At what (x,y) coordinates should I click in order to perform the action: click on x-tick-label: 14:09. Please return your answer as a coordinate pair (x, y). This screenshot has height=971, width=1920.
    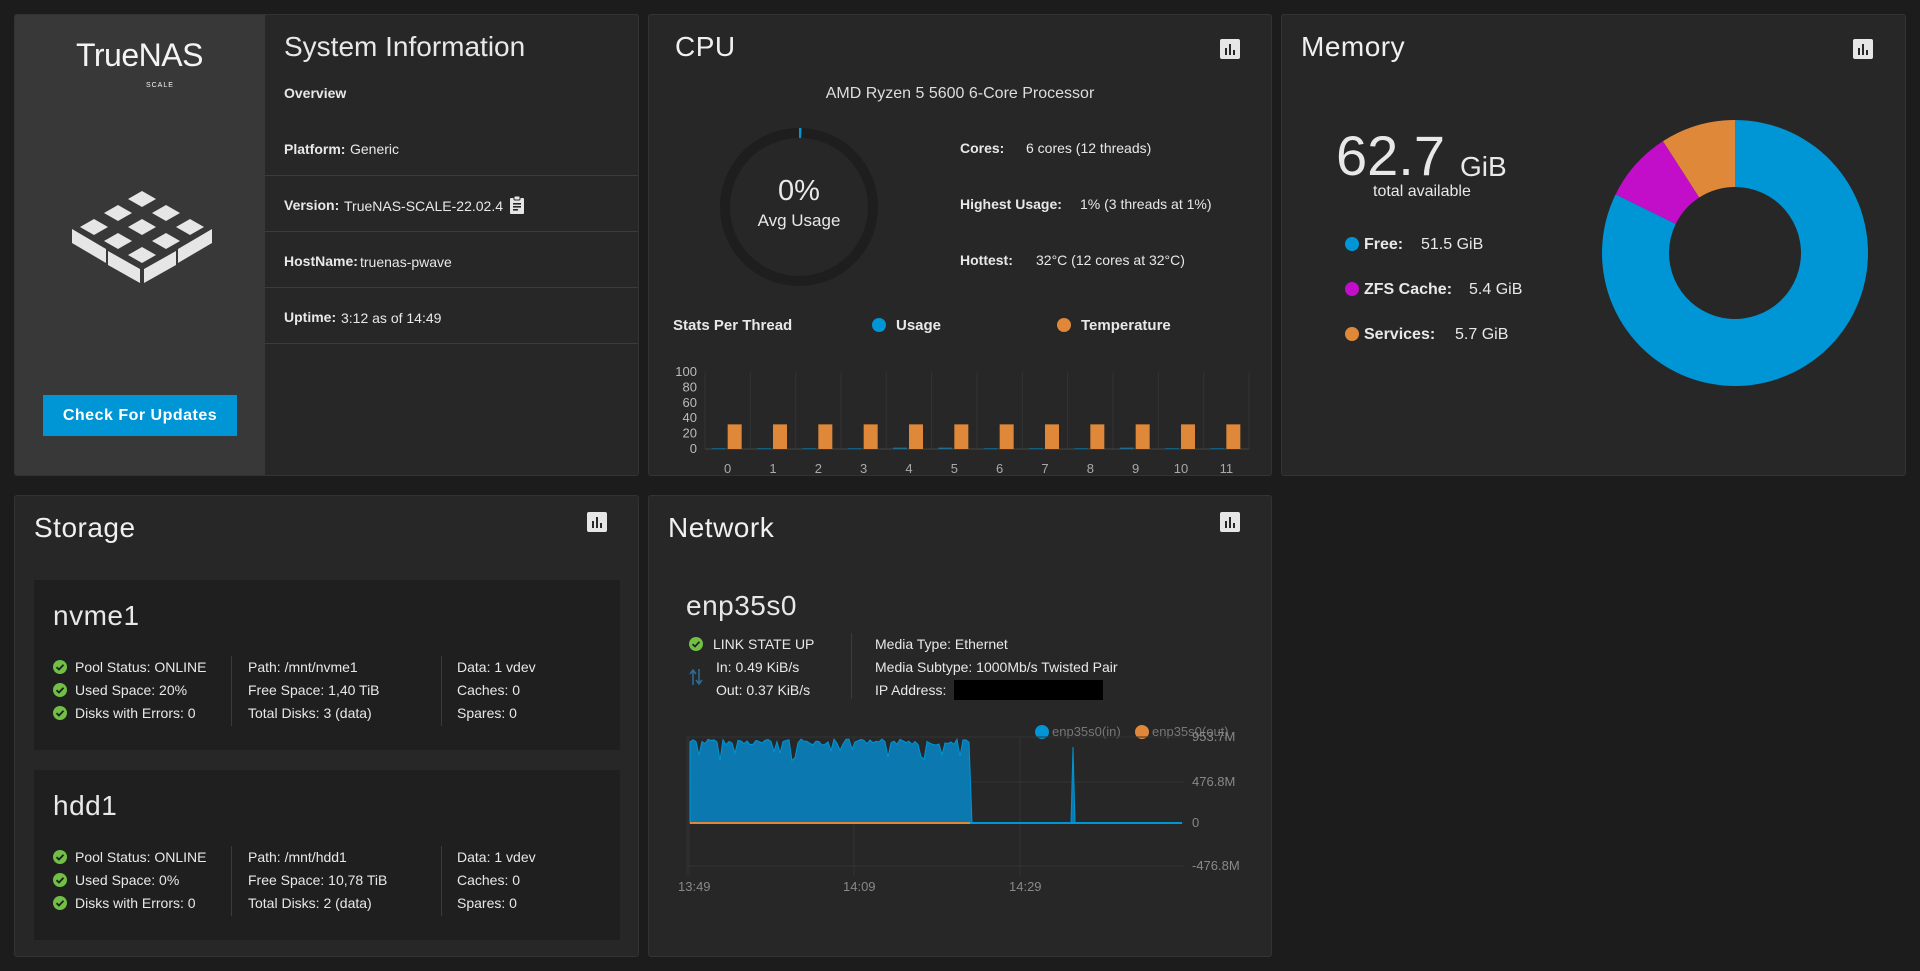
    Looking at the image, I should click on (859, 886).